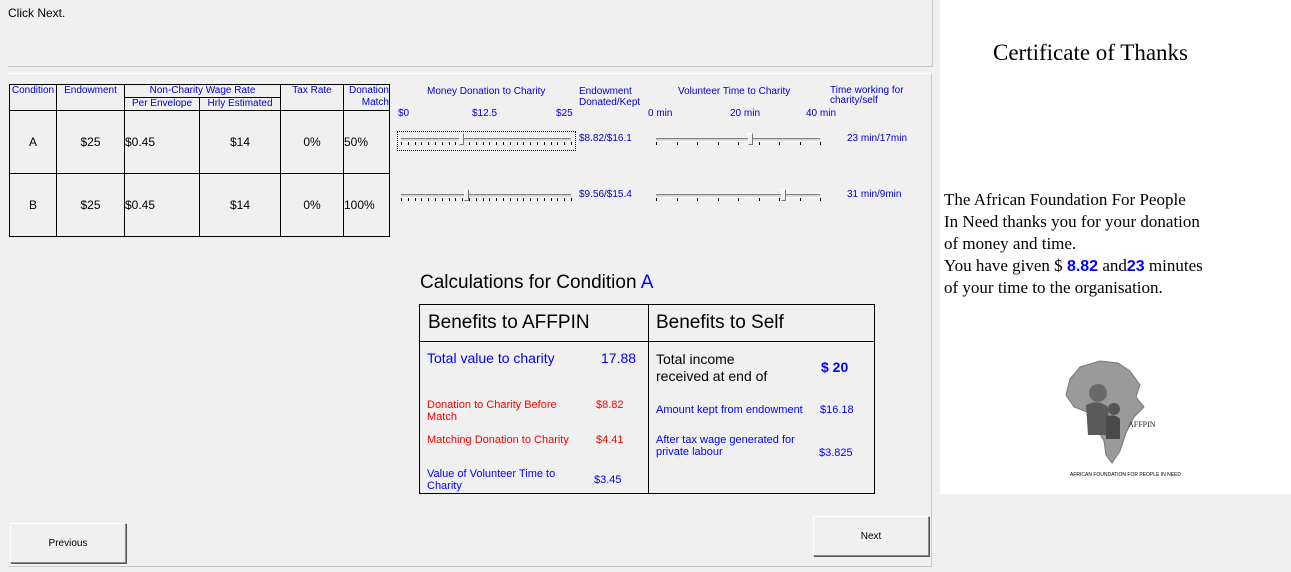 Image resolution: width=1291 pixels, height=572 pixels. Describe the element at coordinates (835, 367) in the screenshot. I see `total-income-value: $ 20` at that location.